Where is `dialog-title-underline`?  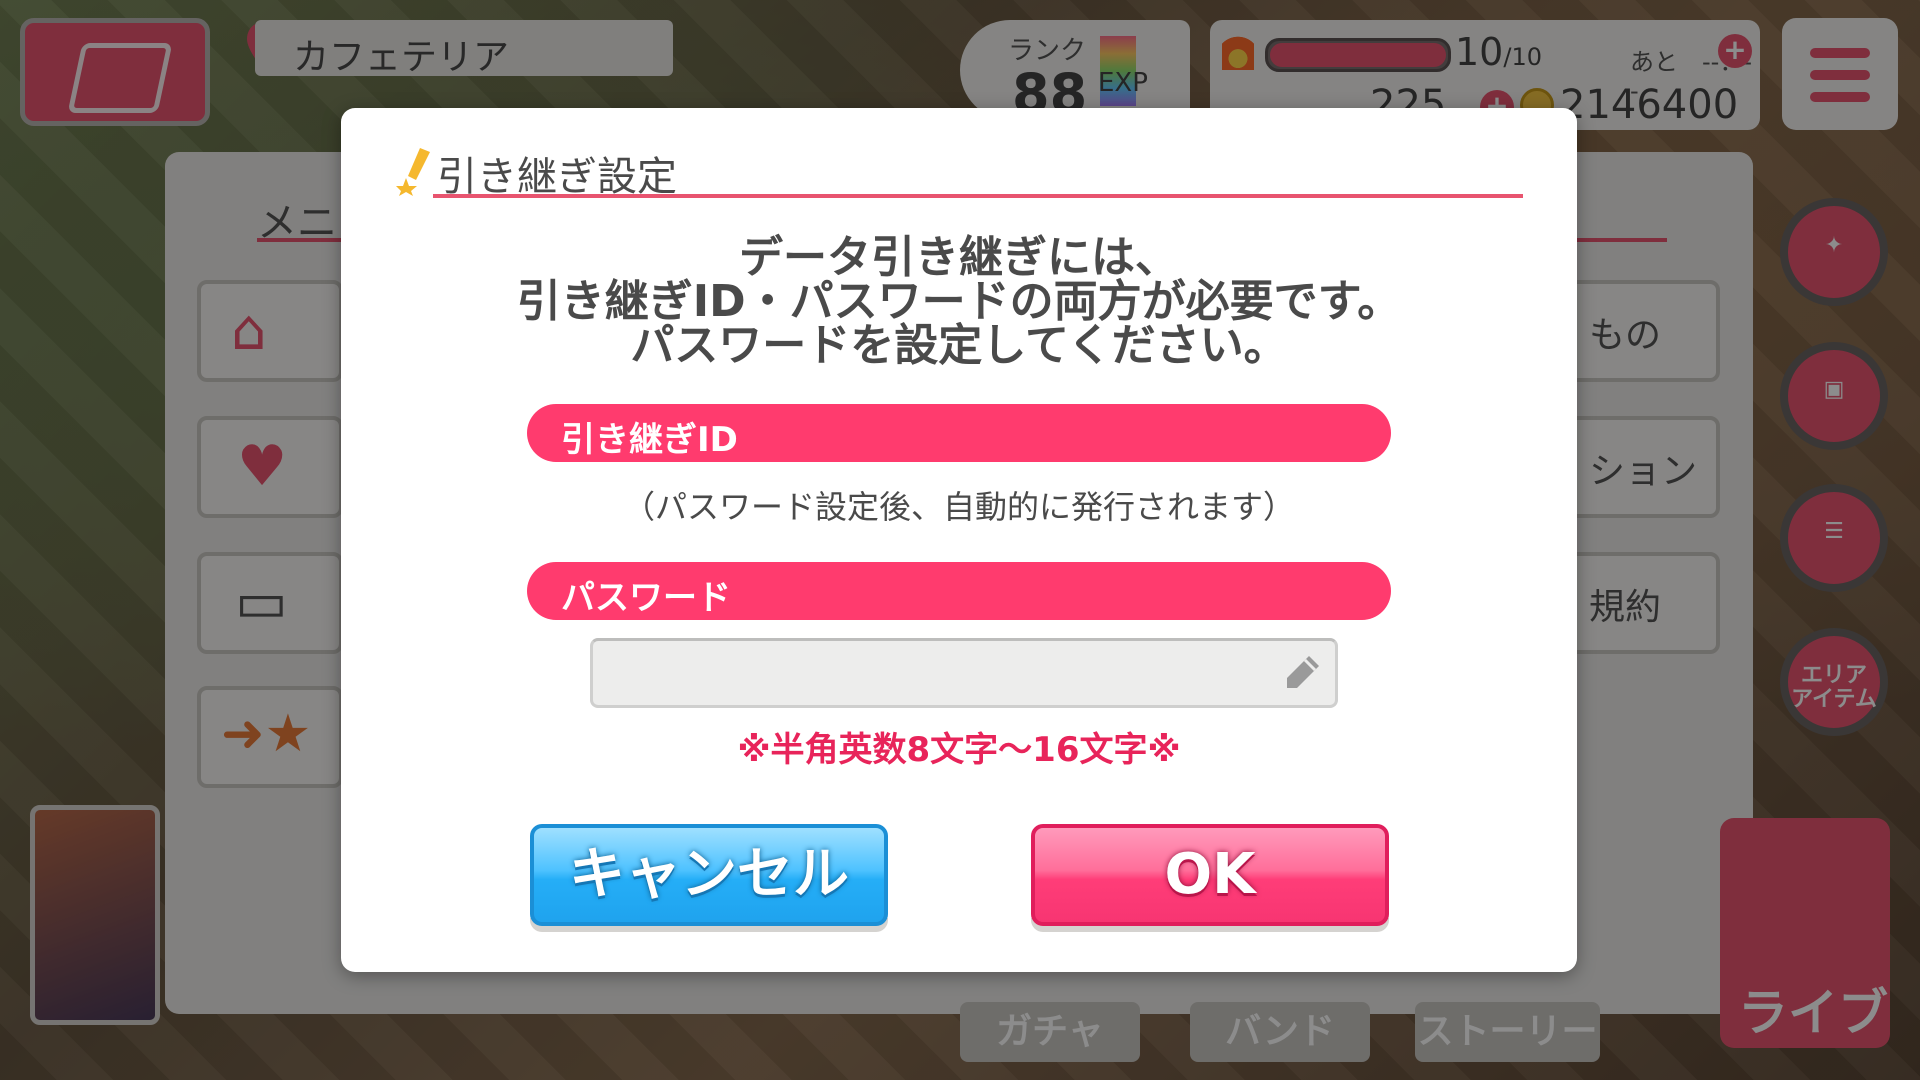
dialog-title-underline is located at coordinates (978, 196).